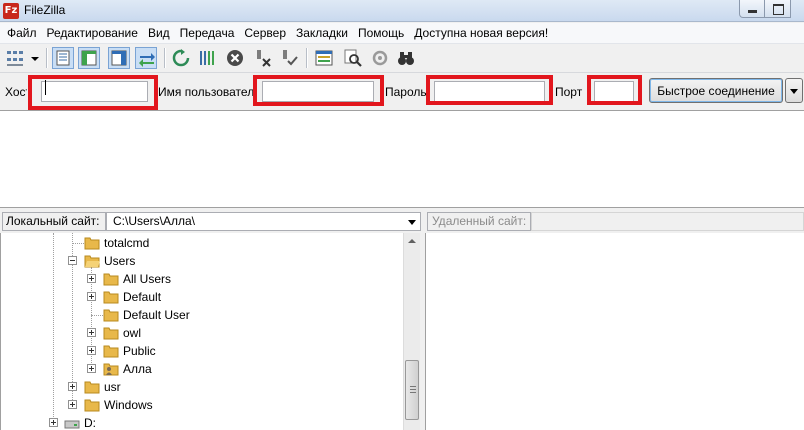 This screenshot has width=804, height=430. What do you see at coordinates (716, 90) in the screenshot?
I see `quickconnect-button: Быстрое соединение` at bounding box center [716, 90].